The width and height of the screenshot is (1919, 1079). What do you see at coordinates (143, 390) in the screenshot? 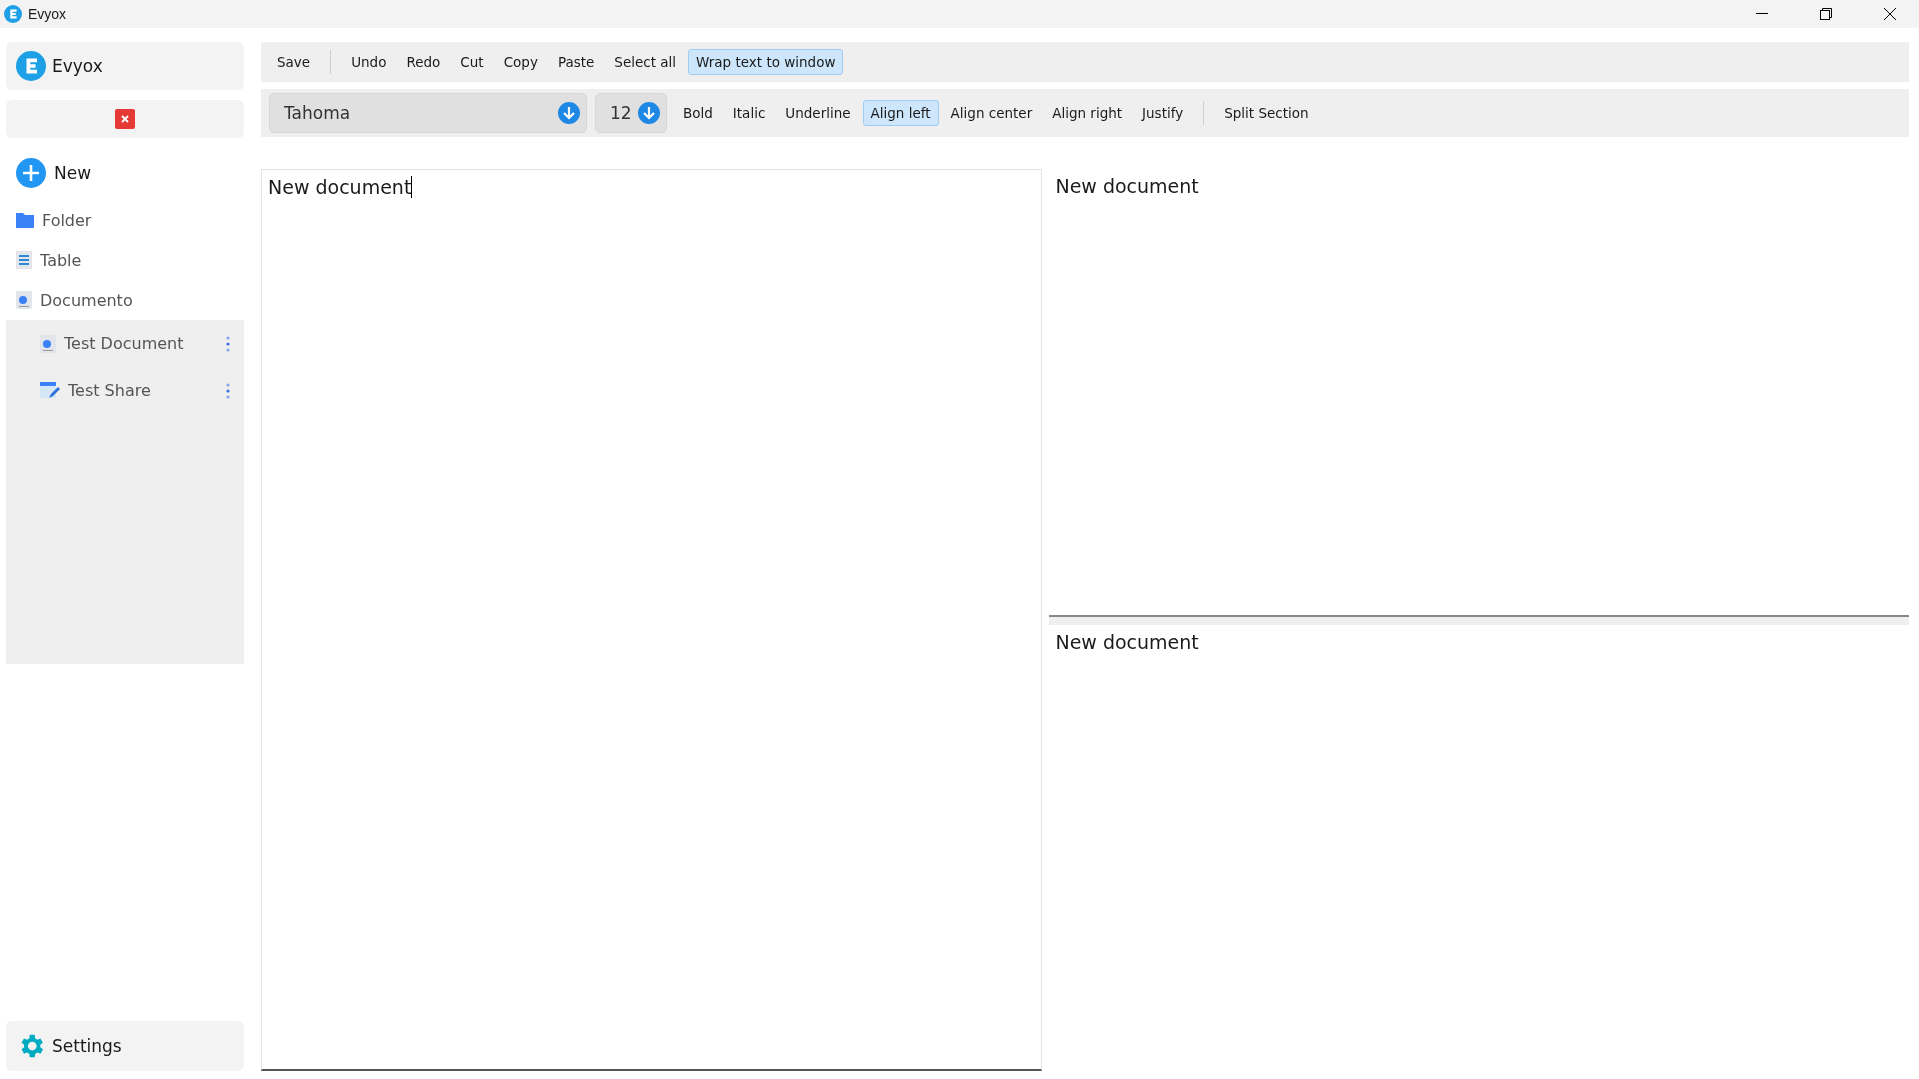
I see `sidebar-item: Test Share` at bounding box center [143, 390].